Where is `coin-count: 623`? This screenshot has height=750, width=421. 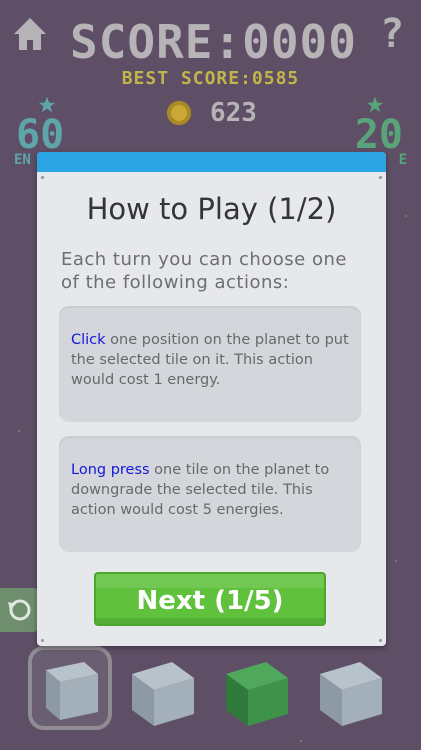
coin-count: 623 is located at coordinates (233, 113).